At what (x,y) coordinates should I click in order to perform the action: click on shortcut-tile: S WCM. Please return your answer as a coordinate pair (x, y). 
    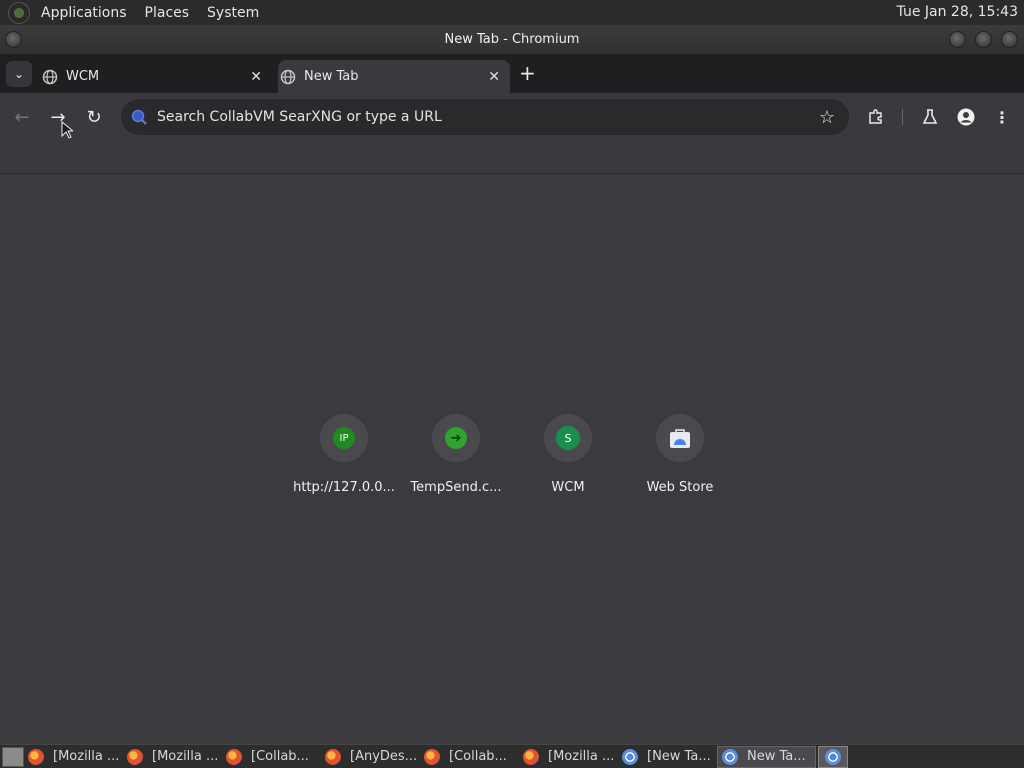
    Looking at the image, I should click on (568, 454).